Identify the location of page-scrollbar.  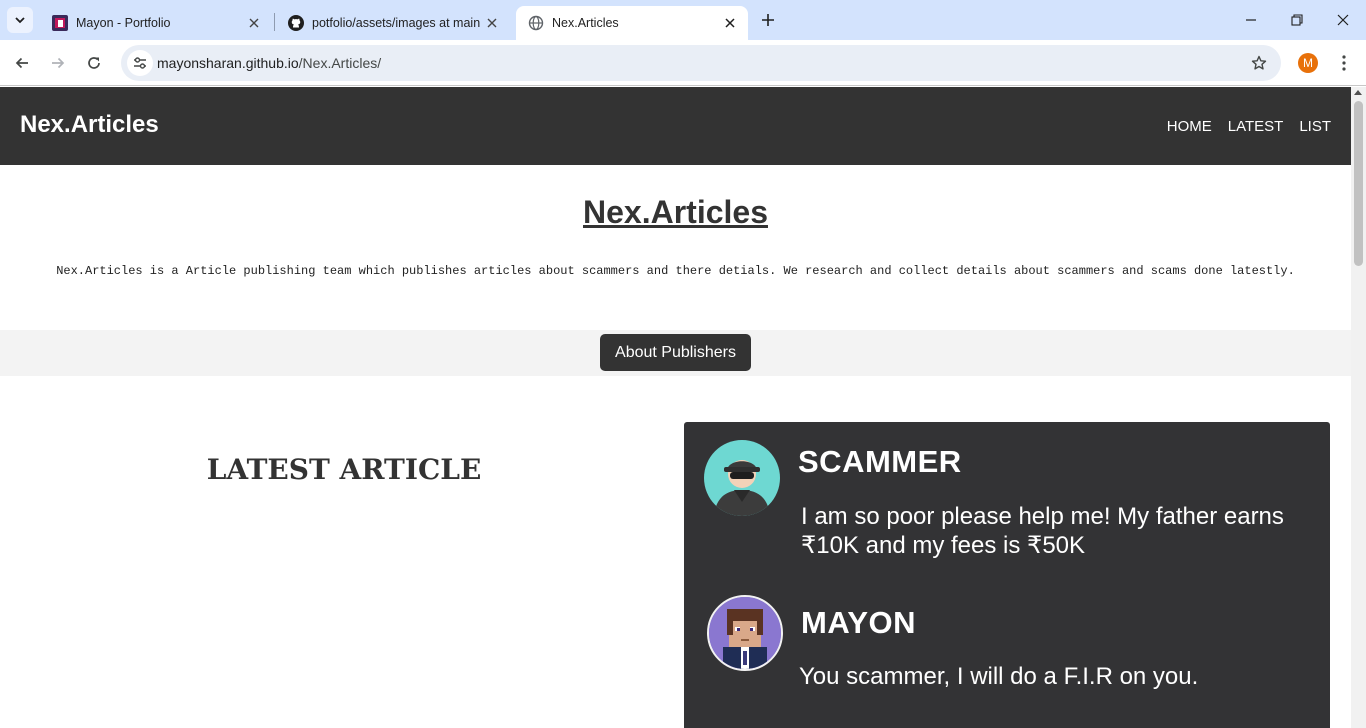
(1358, 407).